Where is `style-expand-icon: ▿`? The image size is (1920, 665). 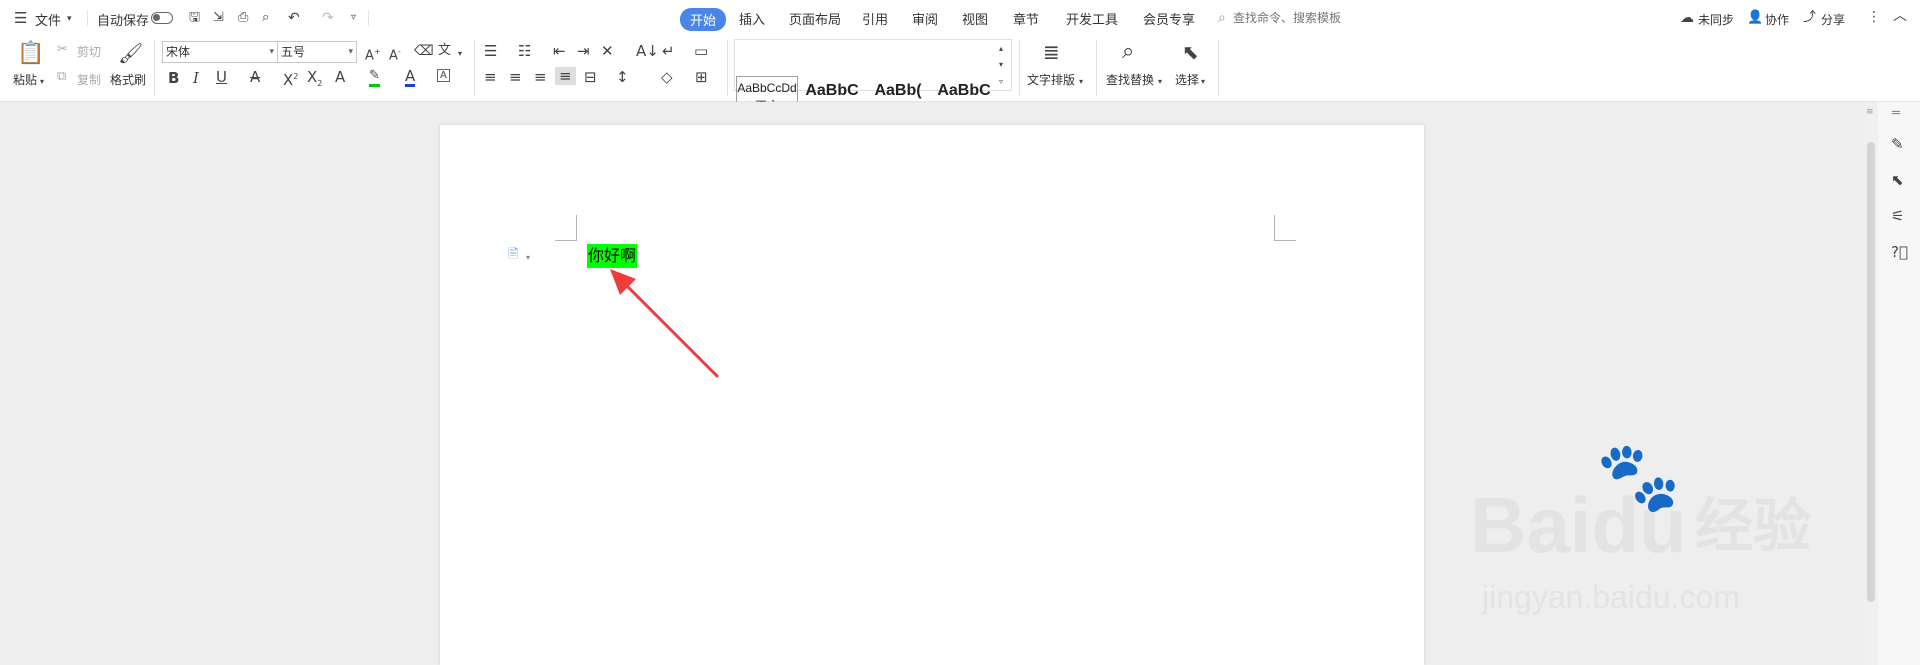
style-expand-icon: ▿ is located at coordinates (1001, 82).